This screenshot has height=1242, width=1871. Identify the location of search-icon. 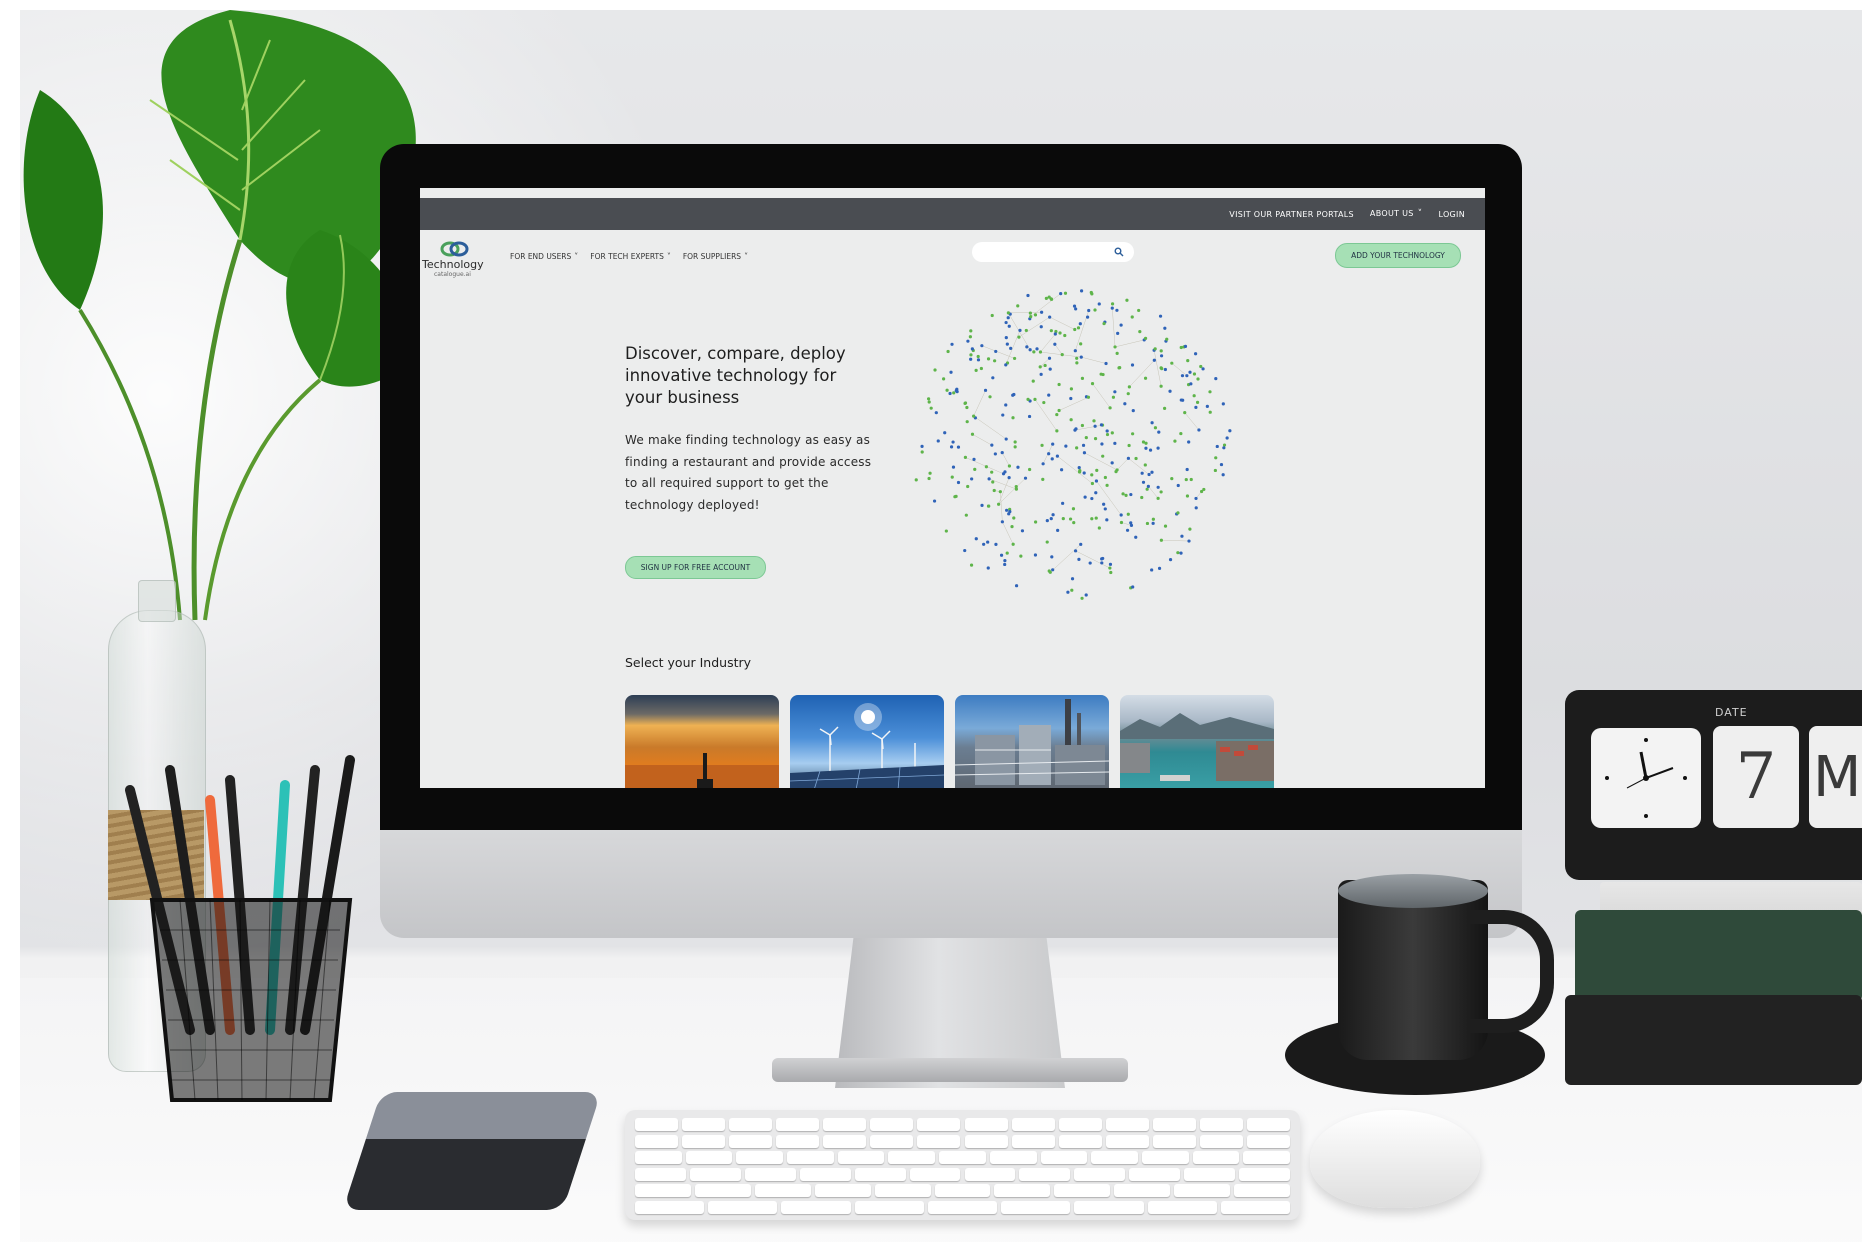
(1119, 252).